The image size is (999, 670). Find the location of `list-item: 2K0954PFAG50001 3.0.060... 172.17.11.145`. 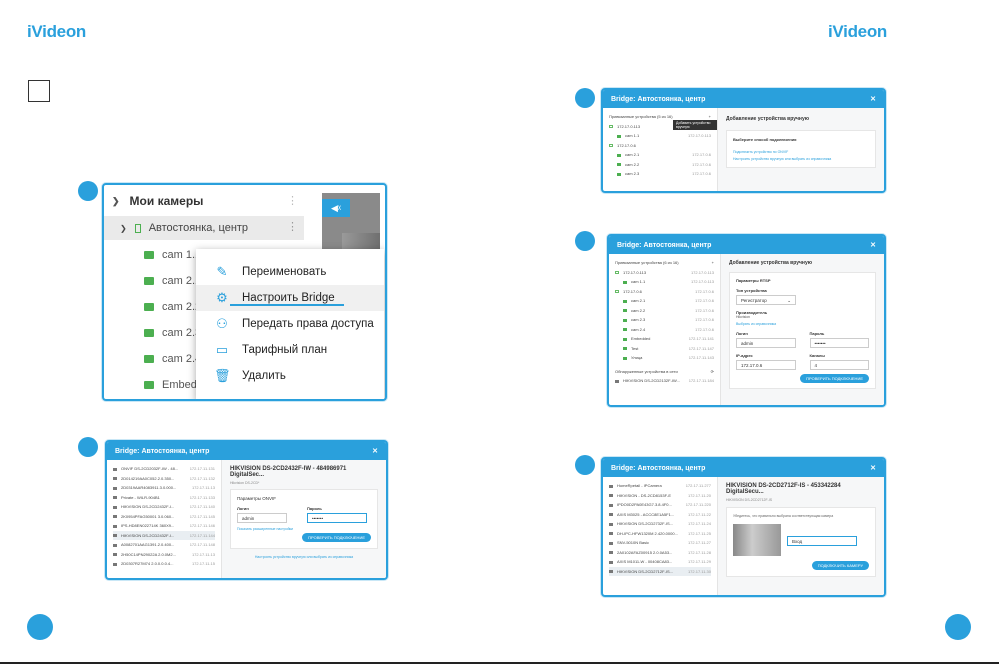

list-item: 2K0954PFAG50001 3.0.060... 172.17.11.145 is located at coordinates (164, 517).